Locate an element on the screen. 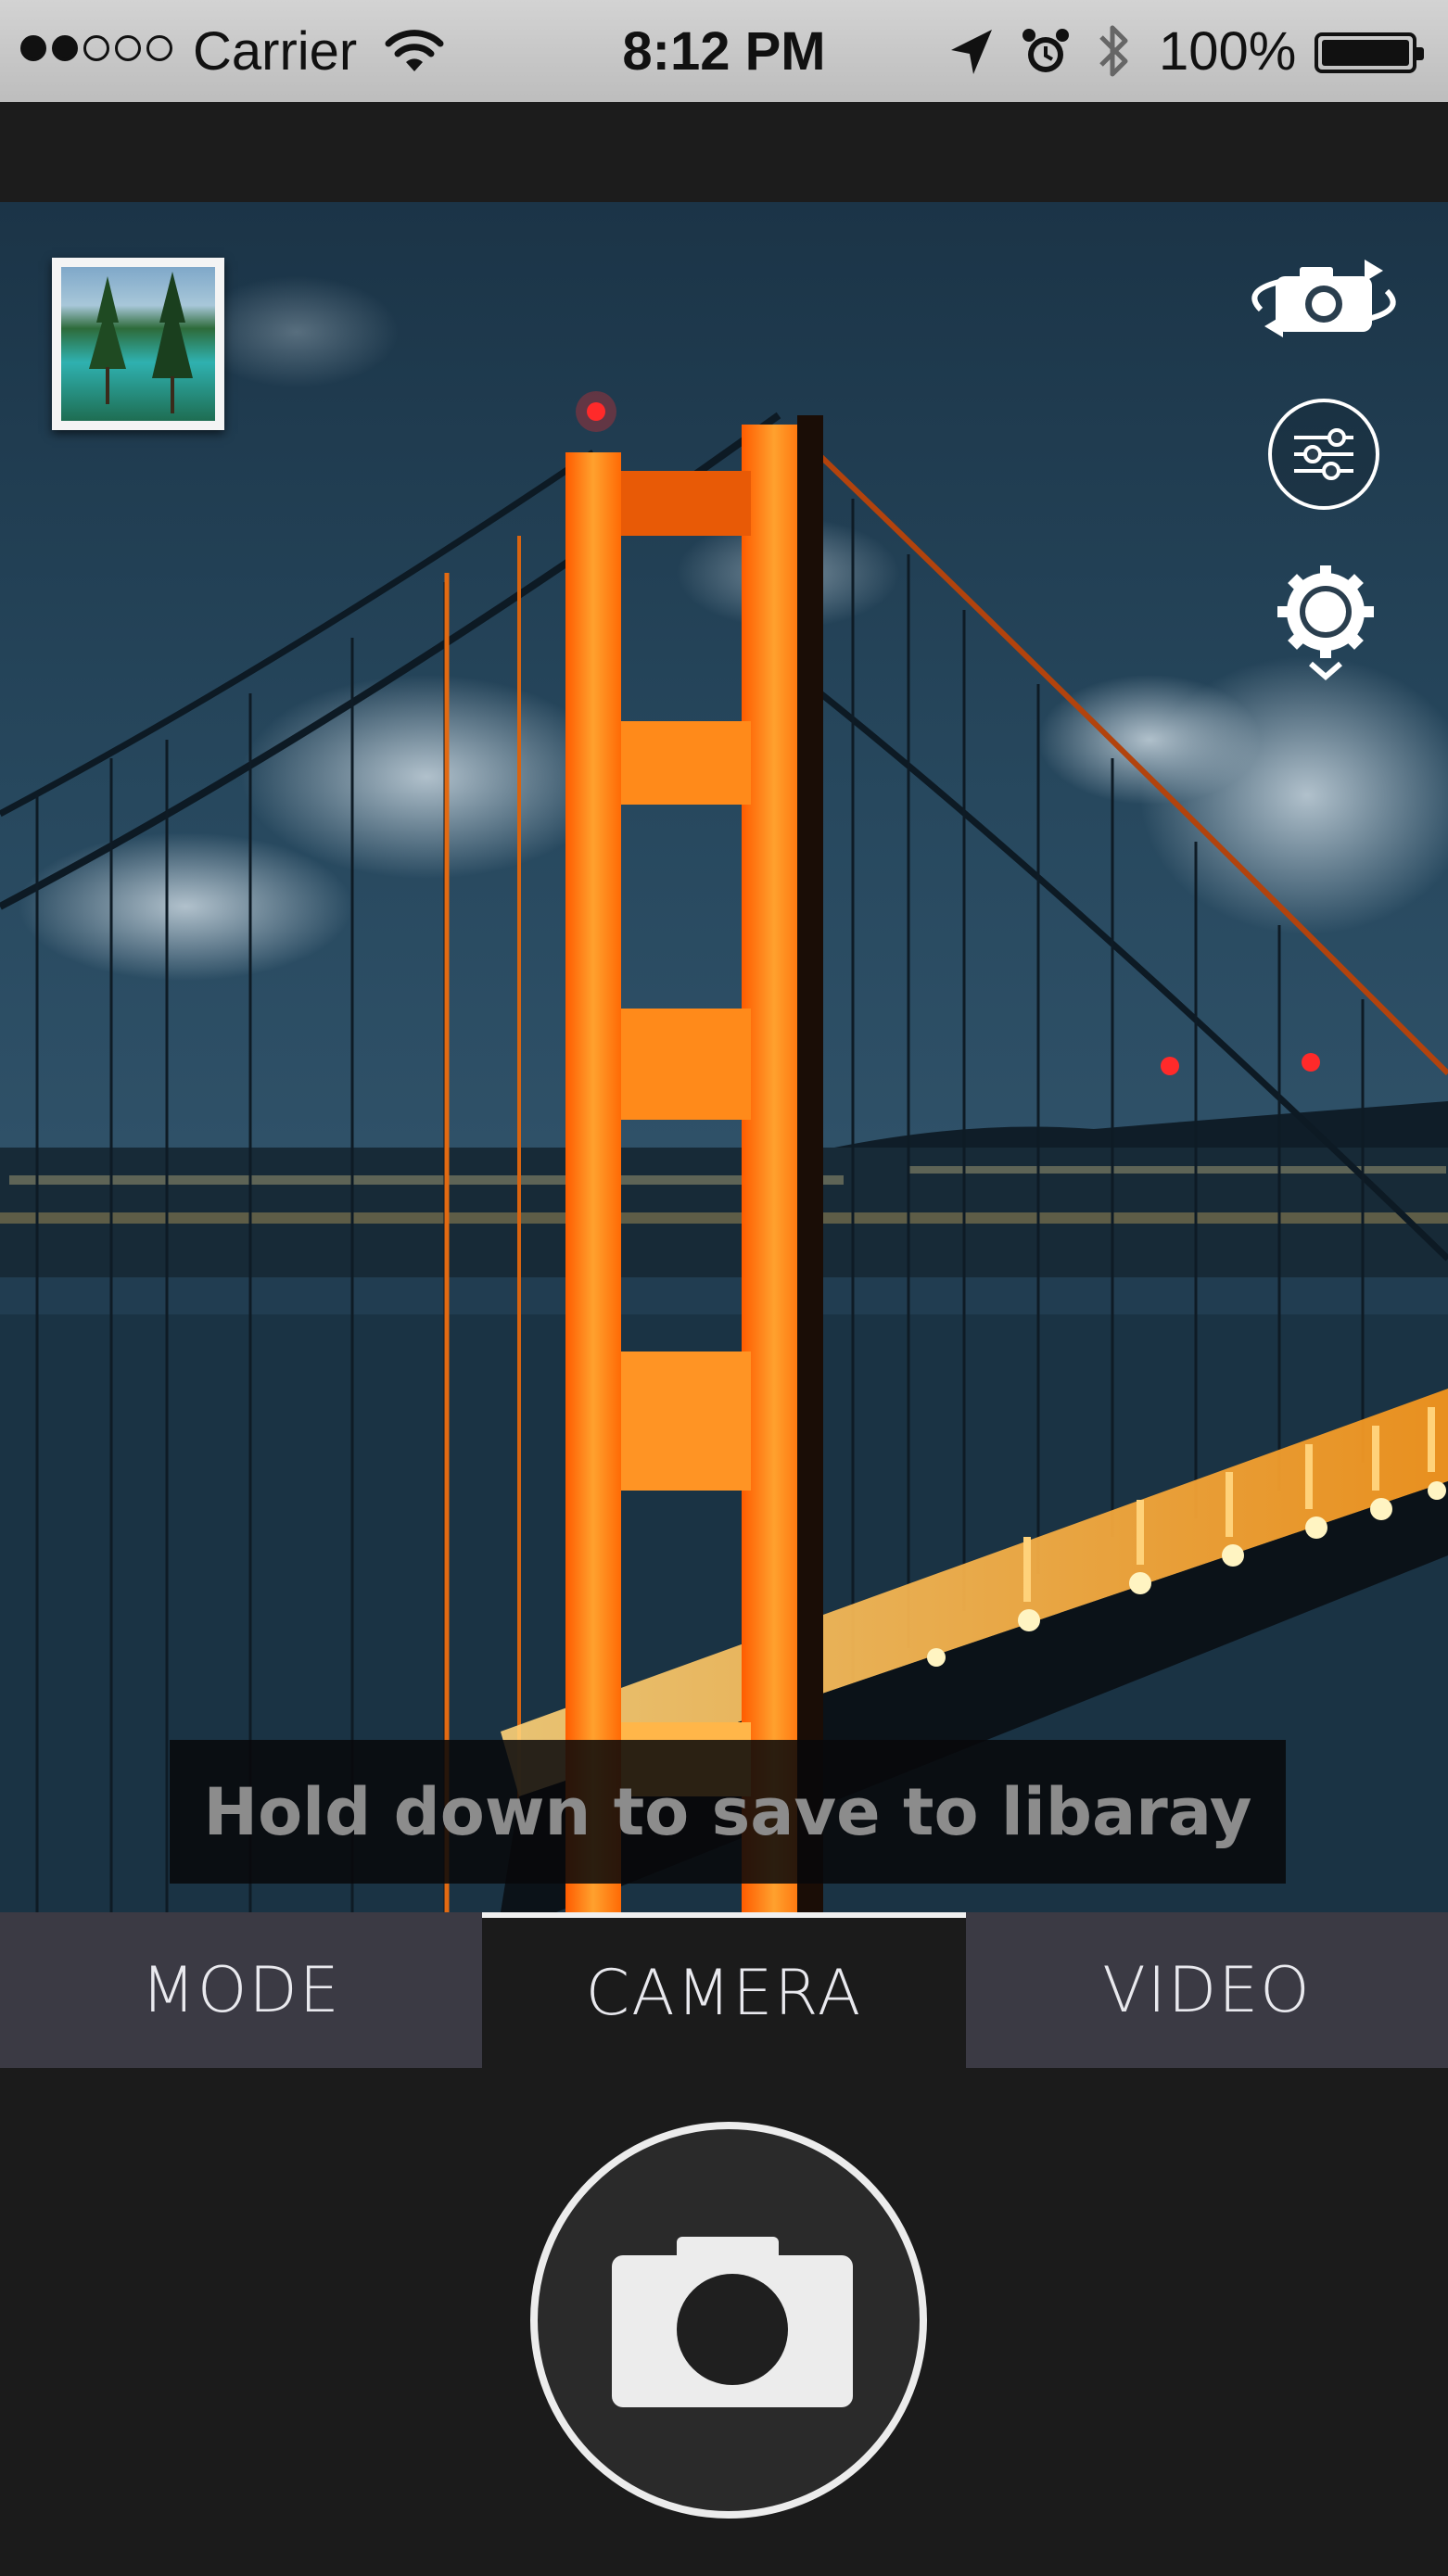 The image size is (1448, 2576). last-photo-thumbnail is located at coordinates (138, 344).